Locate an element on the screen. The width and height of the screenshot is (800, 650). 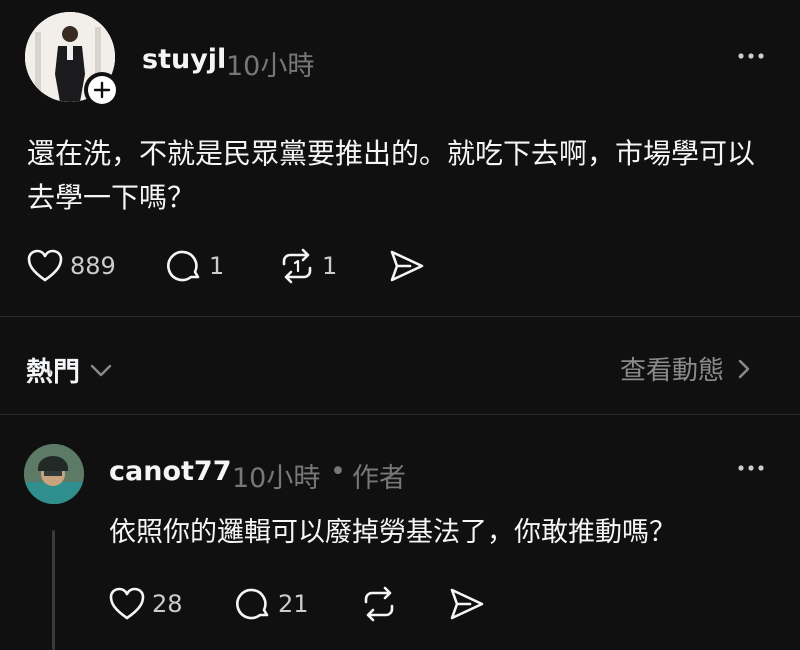
reply-text: 依照你的邏輯可以廢掉勞基法了，你敢推動嗎？ is located at coordinates (392, 532).